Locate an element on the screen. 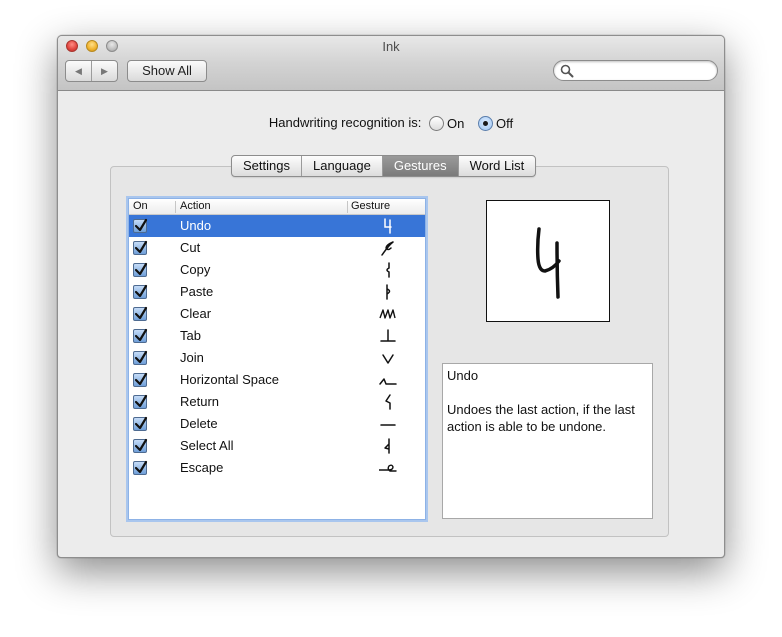 Image resolution: width=782 pixels, height=637 pixels. back-forward-control: ◀ ▶ is located at coordinates (91, 71).